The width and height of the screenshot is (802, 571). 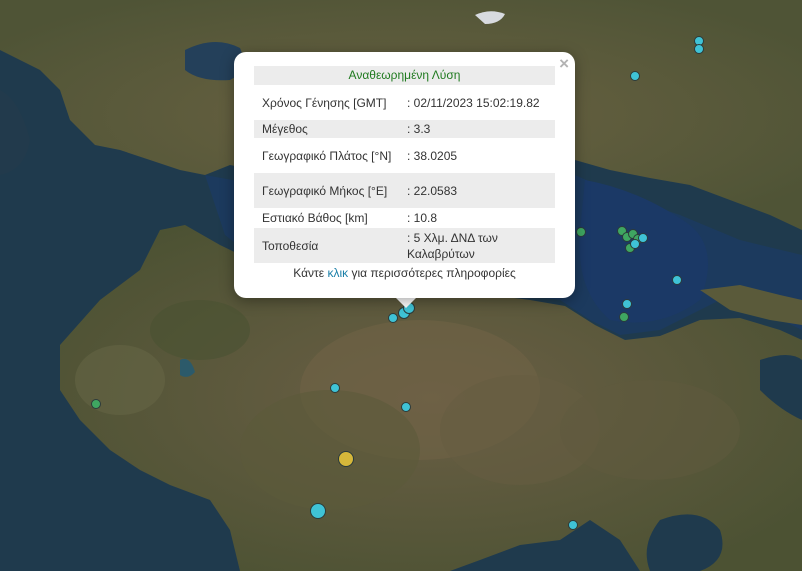 What do you see at coordinates (309, 273) in the screenshot?
I see `more-info-prefix: Κάντε` at bounding box center [309, 273].